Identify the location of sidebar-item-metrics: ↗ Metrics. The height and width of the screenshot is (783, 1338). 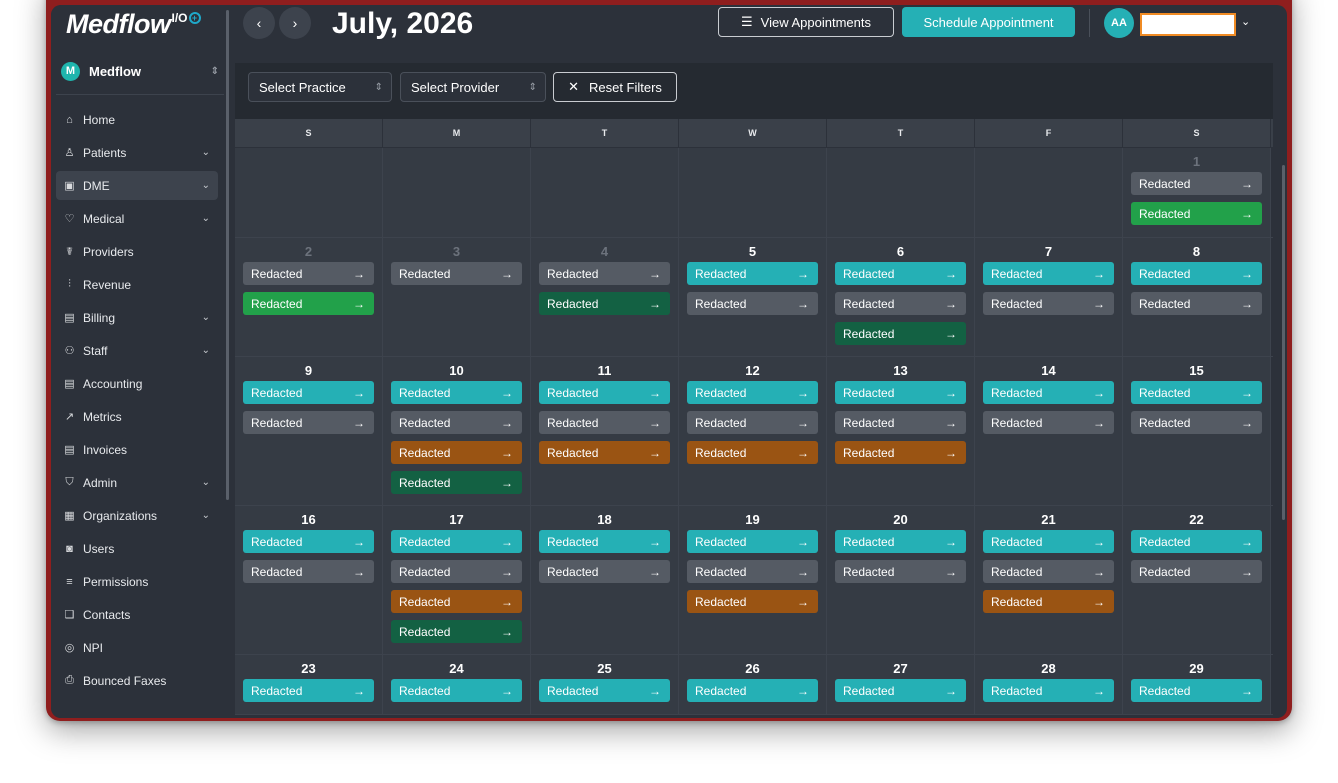
(137, 416).